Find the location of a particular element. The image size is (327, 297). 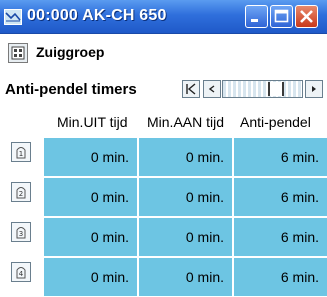

svg-text: 4 is located at coordinates (21, 274).